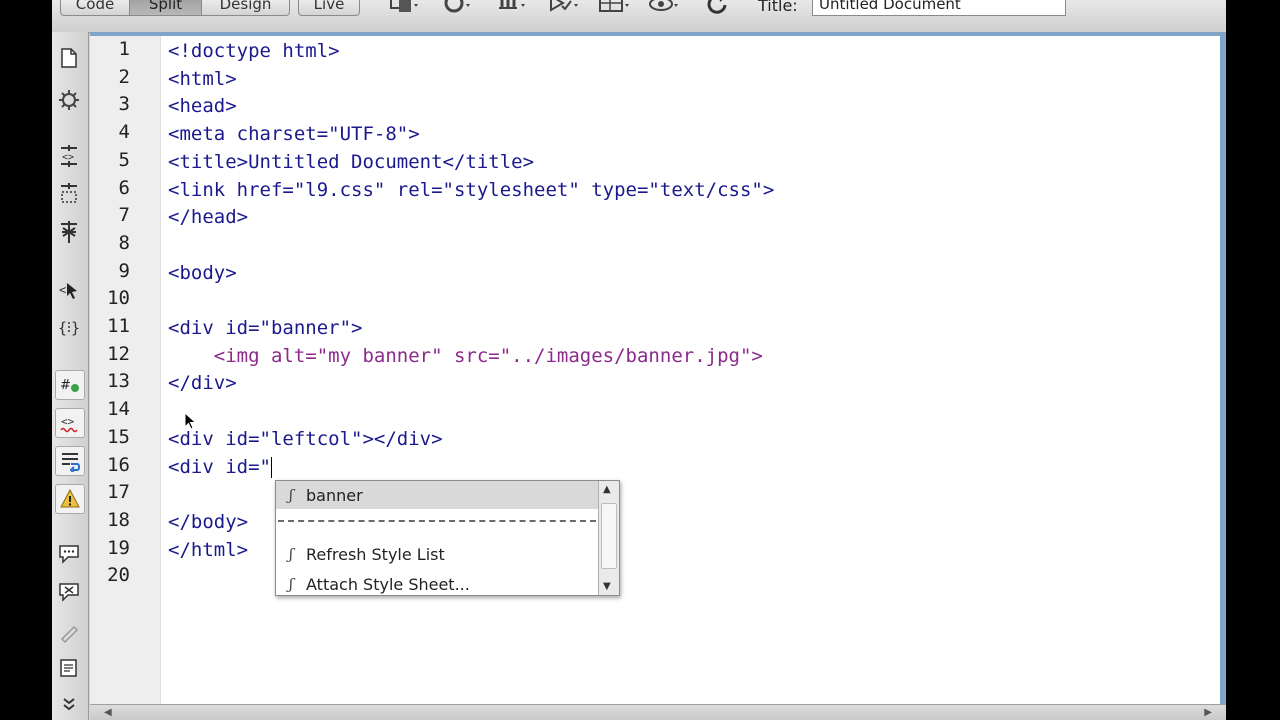  Describe the element at coordinates (607, 489) in the screenshot. I see `scroll-up-icon: ▲` at that location.